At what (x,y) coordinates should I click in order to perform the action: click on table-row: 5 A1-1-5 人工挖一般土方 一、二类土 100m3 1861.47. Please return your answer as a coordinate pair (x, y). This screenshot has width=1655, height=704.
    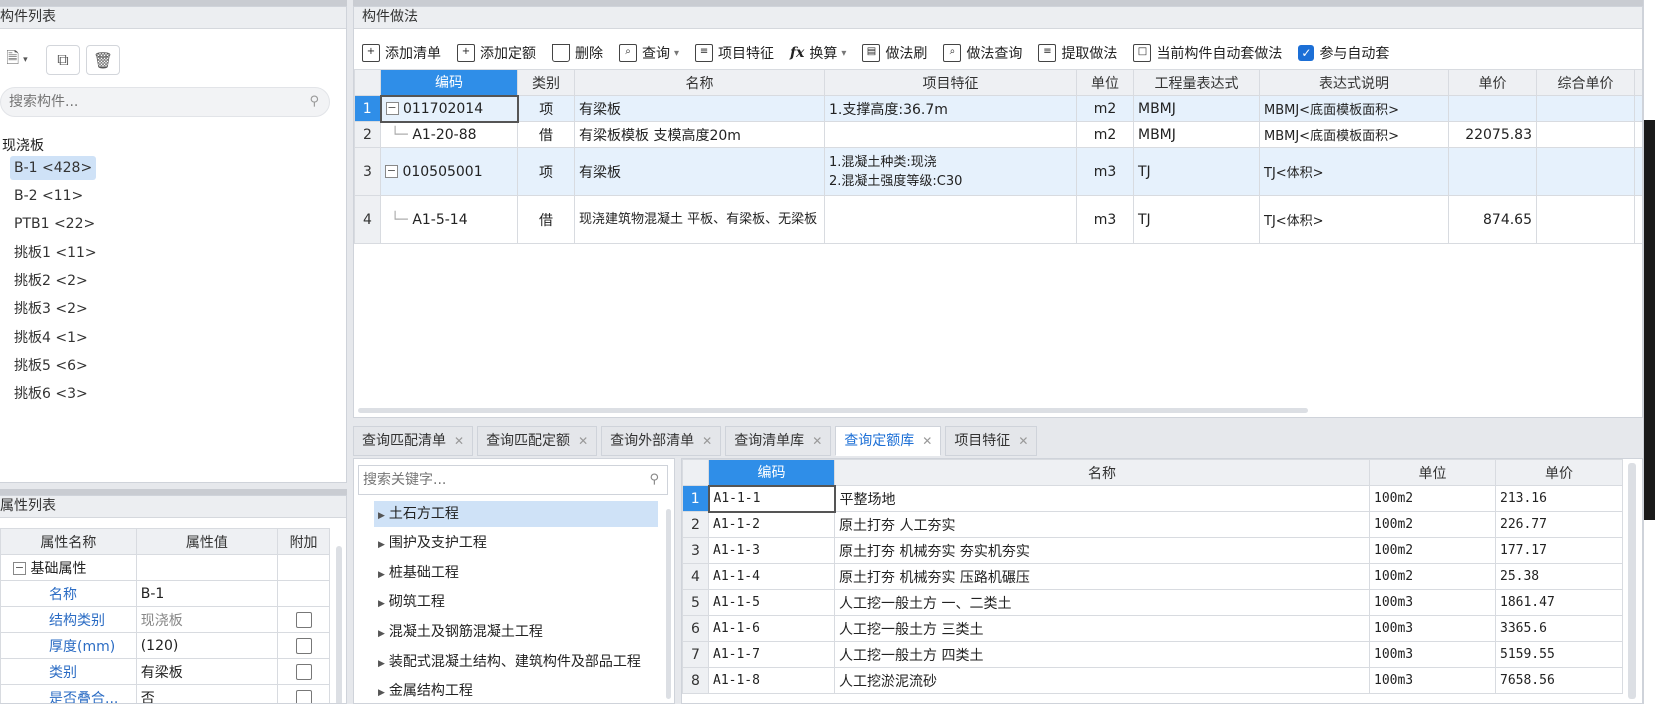
    Looking at the image, I should click on (1152, 602).